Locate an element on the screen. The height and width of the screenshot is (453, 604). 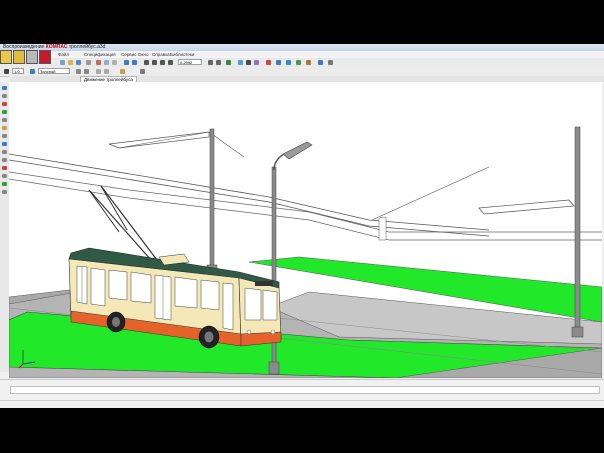
sheet-tool-icon is located at coordinates (4, 176).